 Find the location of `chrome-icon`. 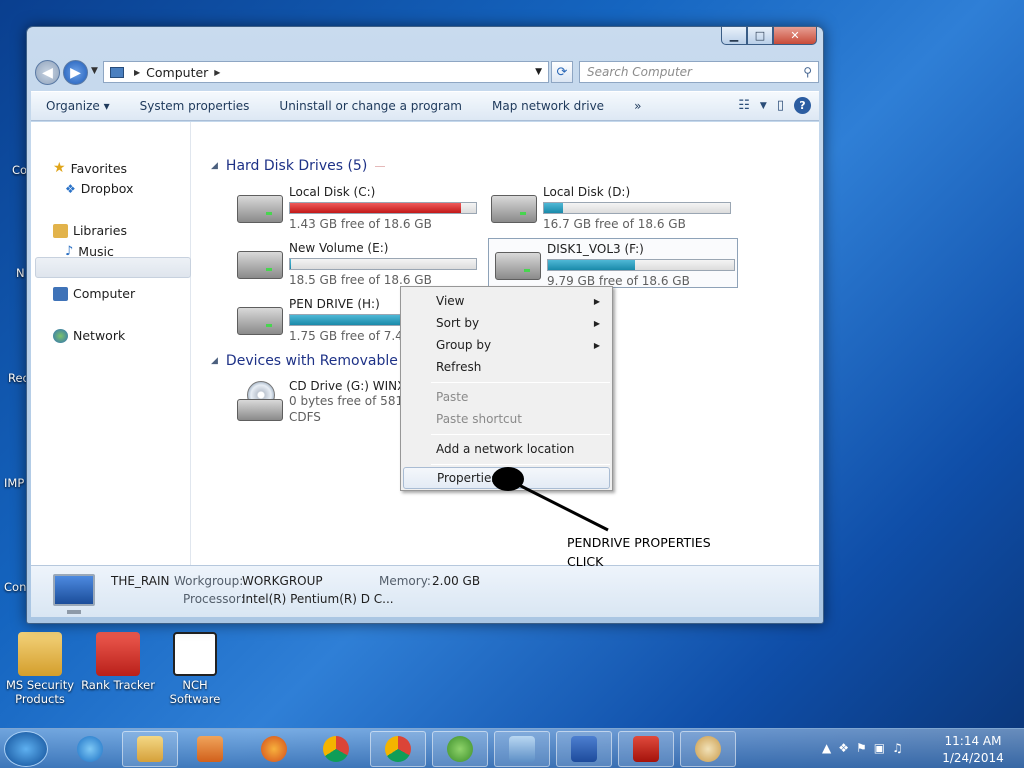

chrome-icon is located at coordinates (398, 749).